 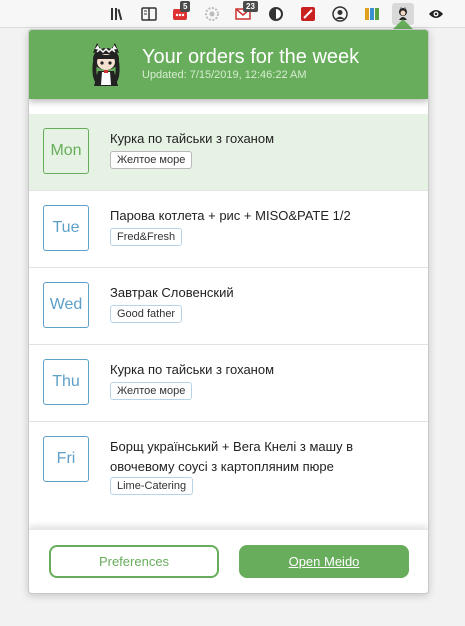 I want to click on popup-footer: Preferences Open Meido, so click(x=228, y=561).